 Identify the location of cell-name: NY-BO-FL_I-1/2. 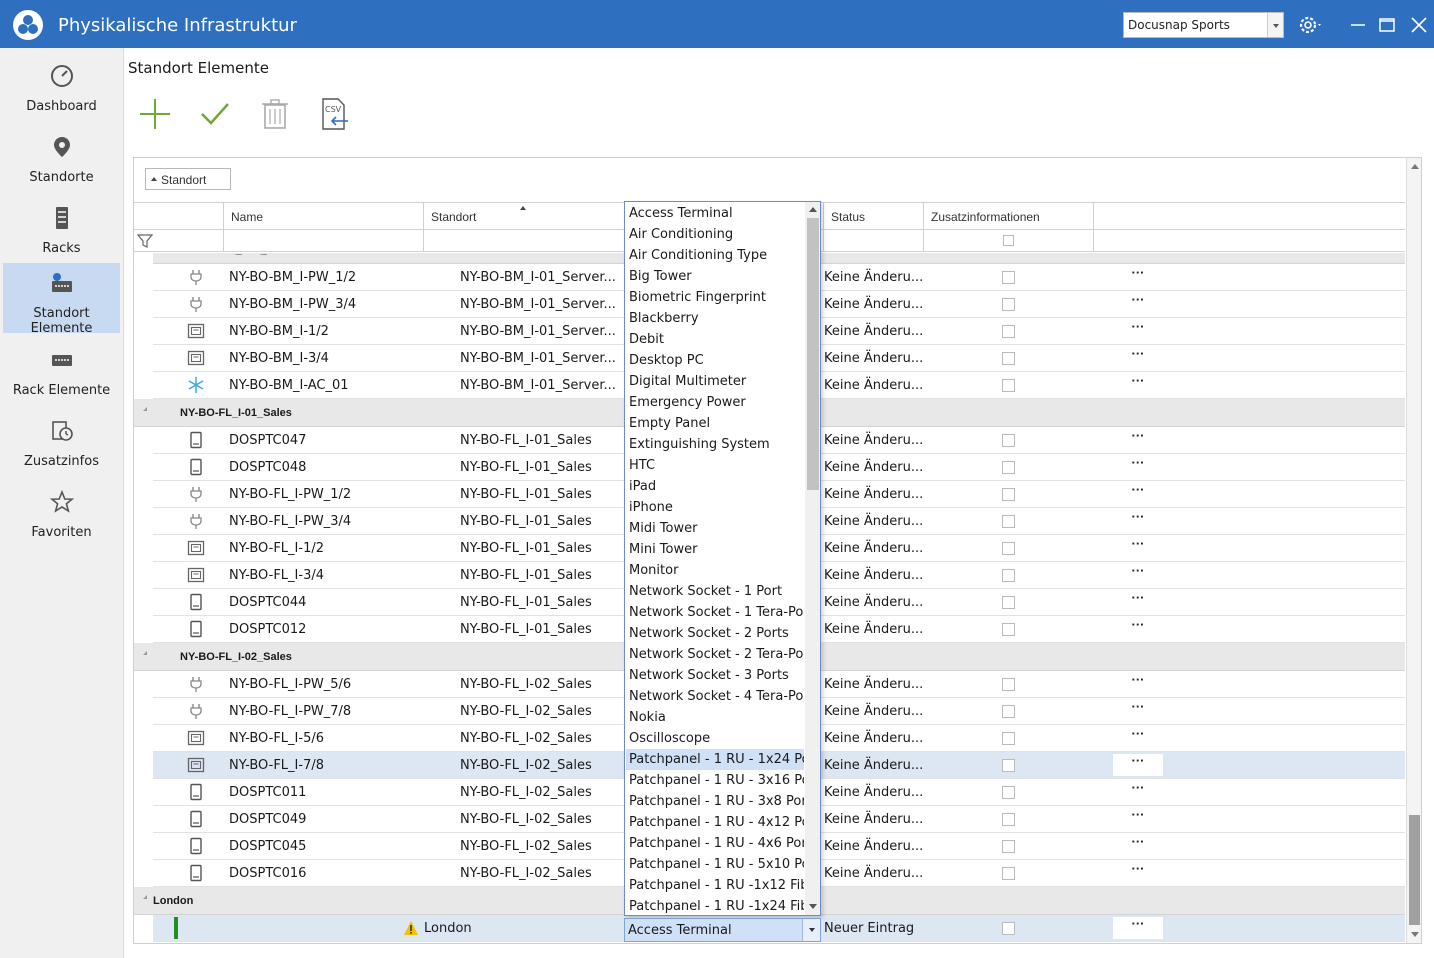
(324, 548).